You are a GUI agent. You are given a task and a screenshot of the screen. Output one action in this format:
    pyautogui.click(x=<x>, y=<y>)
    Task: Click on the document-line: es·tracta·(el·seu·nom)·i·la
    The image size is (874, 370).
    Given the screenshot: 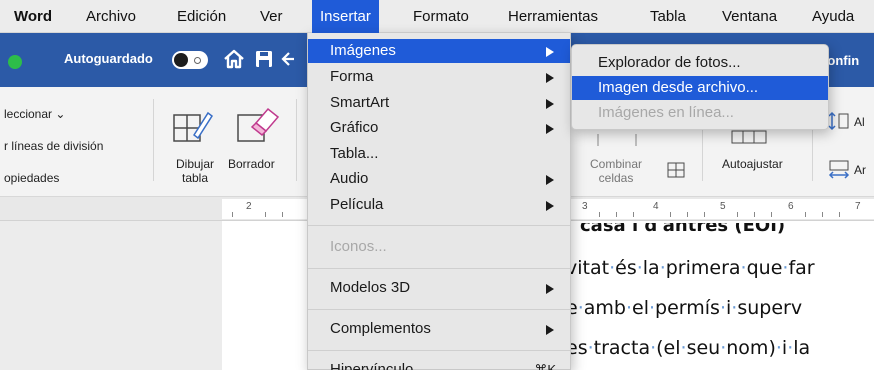 What is the action you would take?
    pyautogui.click(x=688, y=348)
    